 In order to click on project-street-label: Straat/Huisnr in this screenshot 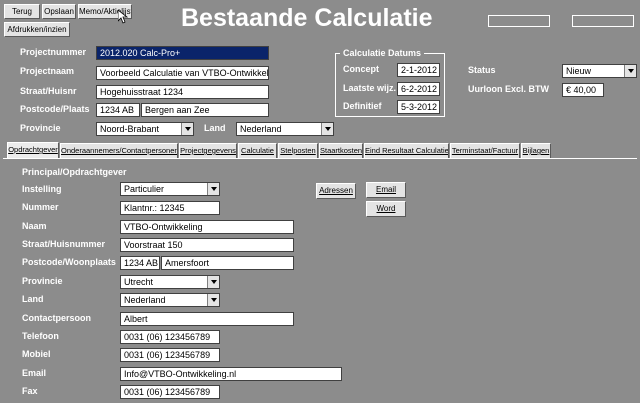, I will do `click(48, 91)`.